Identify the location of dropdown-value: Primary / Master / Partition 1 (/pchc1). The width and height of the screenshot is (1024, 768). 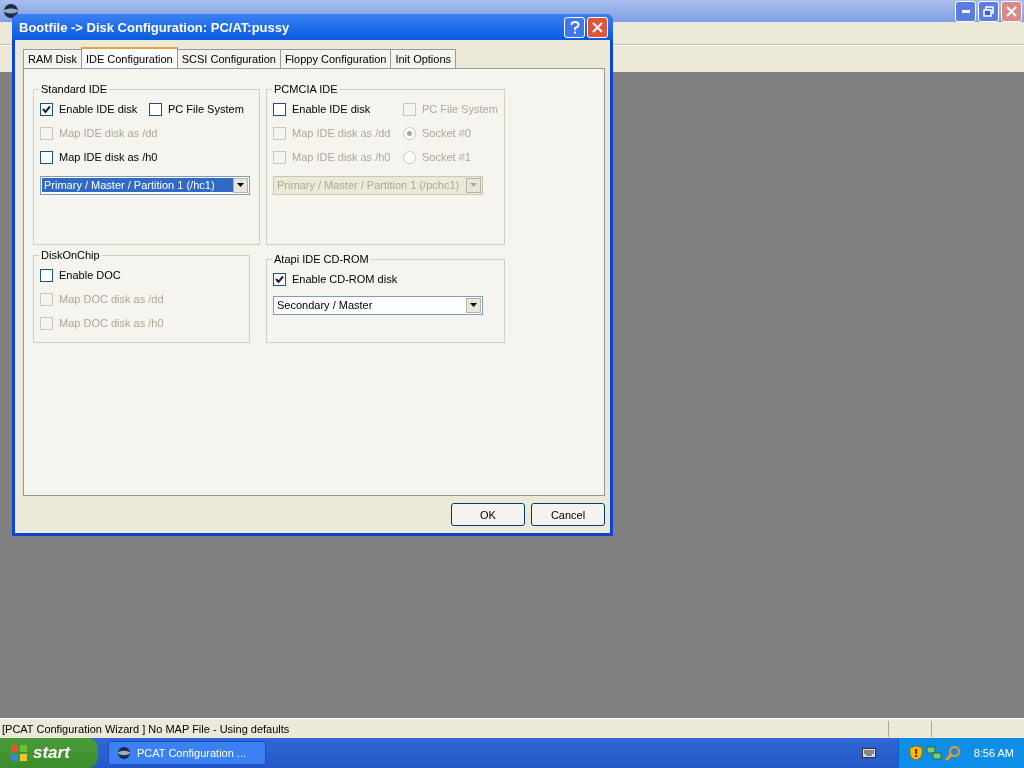
(368, 185).